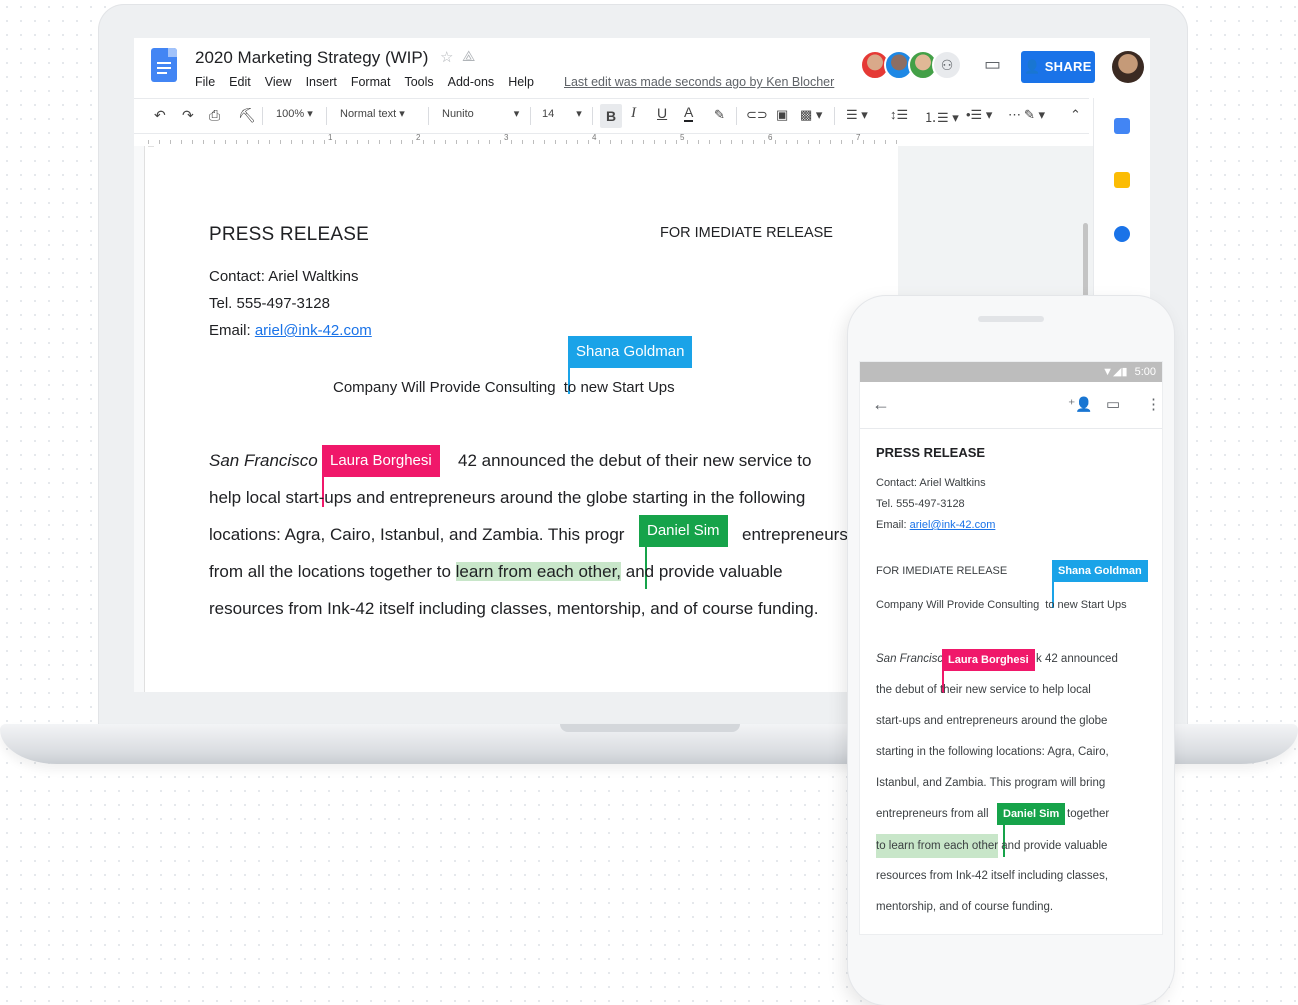 This screenshot has width=1298, height=1005. Describe the element at coordinates (214, 115) in the screenshot. I see `print-icon: ⎙` at that location.